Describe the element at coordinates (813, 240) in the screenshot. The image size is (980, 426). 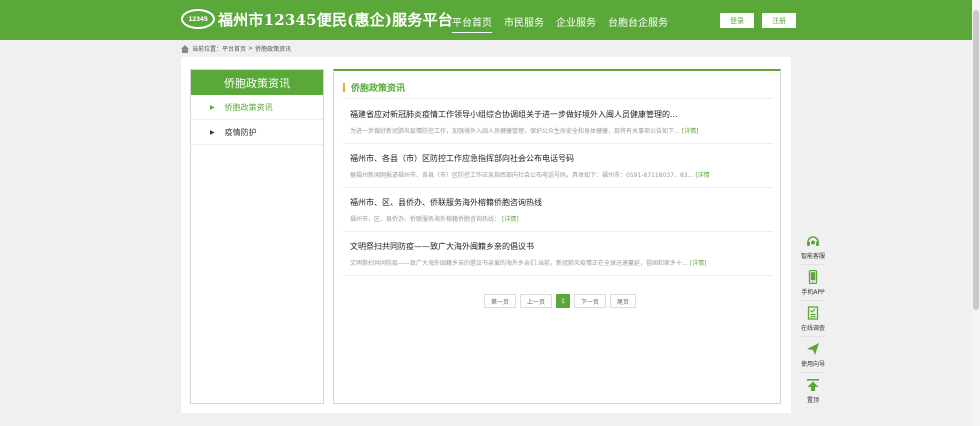
I see `headset-icon` at that location.